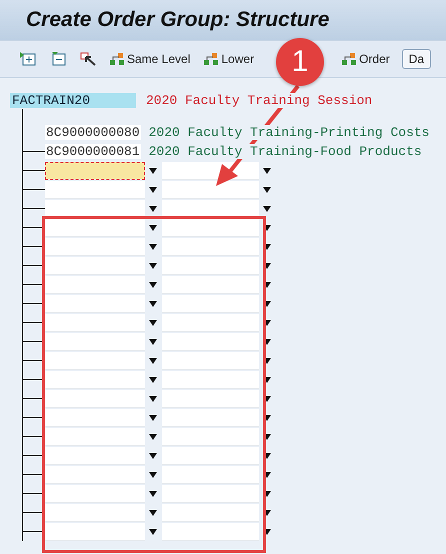 This screenshot has height=554, width=446. I want to click on window-title: Create Order Group: Structure, so click(178, 20).